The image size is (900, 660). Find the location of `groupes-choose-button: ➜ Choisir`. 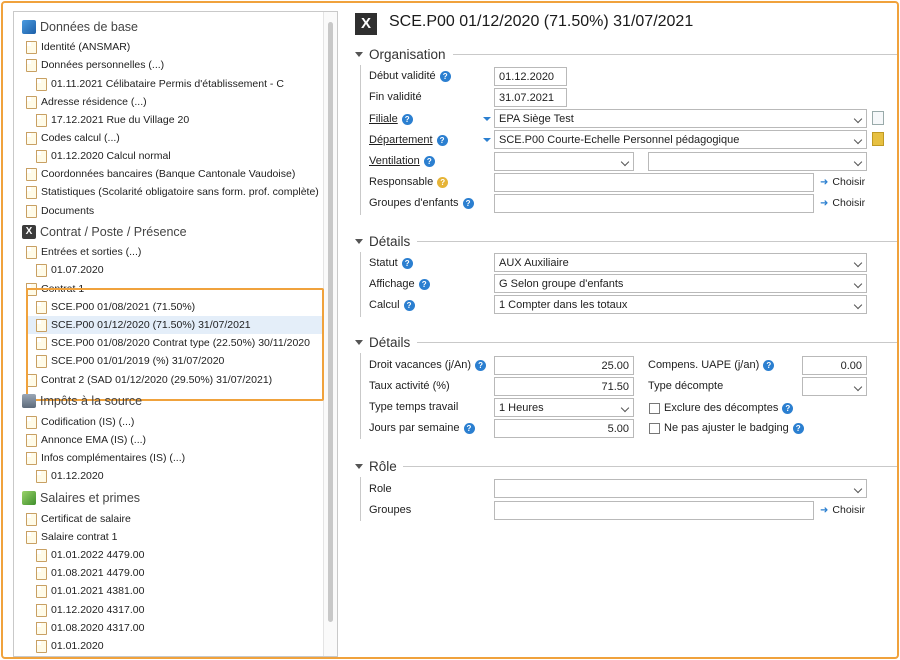

groupes-choose-button: ➜ Choisir is located at coordinates (842, 203).